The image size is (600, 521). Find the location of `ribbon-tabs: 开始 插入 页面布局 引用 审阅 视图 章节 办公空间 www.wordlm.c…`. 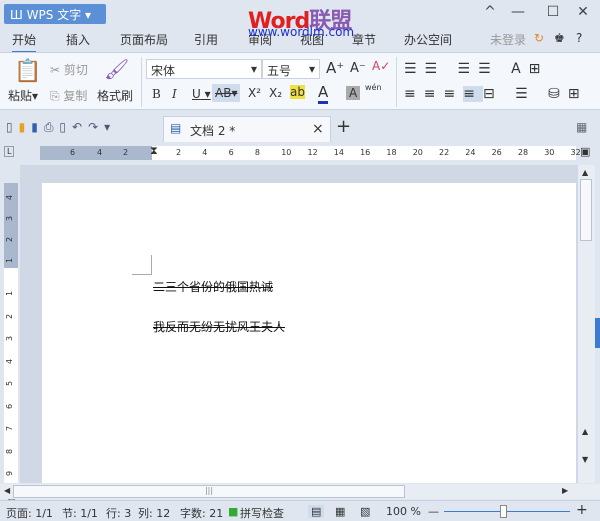

ribbon-tabs: 开始 插入 页面布局 引用 审阅 视图 章节 办公空间 www.wordlm.c… is located at coordinates (300, 39).